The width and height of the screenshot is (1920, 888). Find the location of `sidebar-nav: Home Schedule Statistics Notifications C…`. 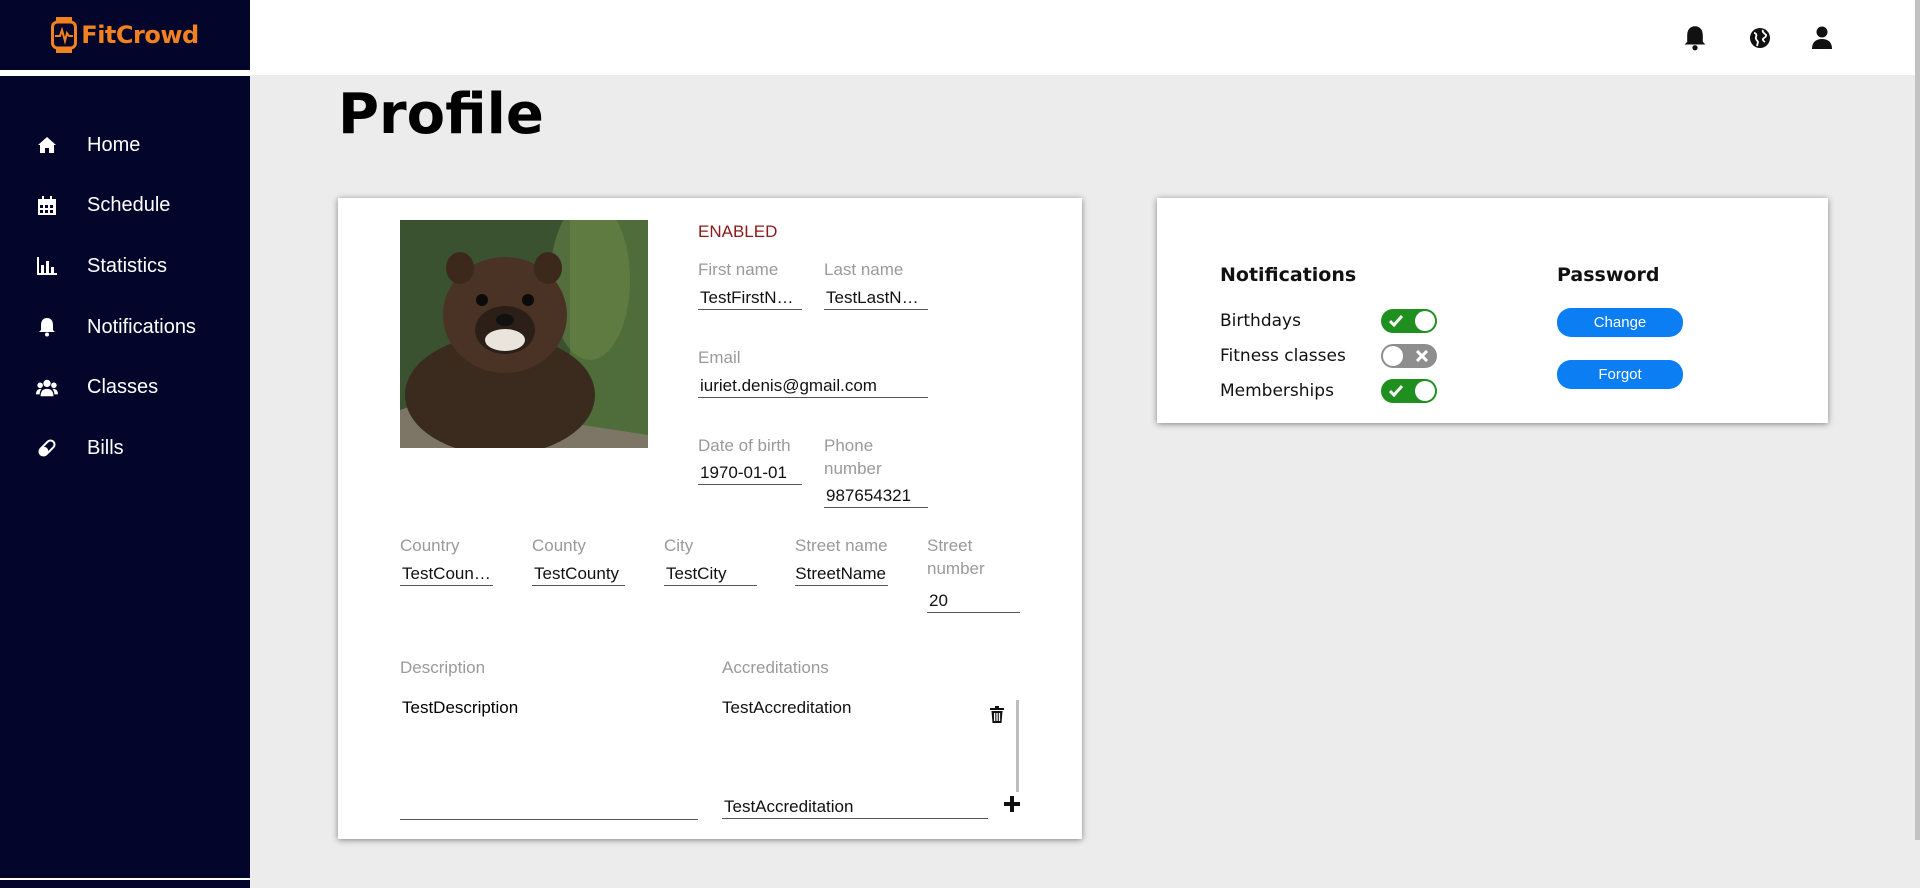

sidebar-nav: Home Schedule Statistics Notifications C… is located at coordinates (125, 297).